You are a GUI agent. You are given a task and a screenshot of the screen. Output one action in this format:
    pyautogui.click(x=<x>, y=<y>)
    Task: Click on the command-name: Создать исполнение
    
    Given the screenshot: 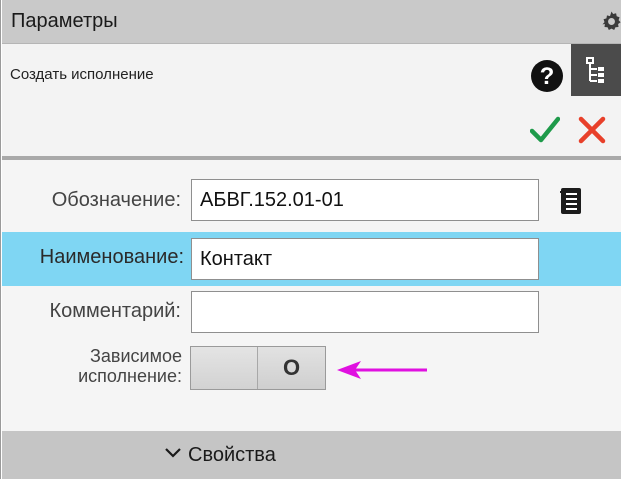 What is the action you would take?
    pyautogui.click(x=82, y=74)
    